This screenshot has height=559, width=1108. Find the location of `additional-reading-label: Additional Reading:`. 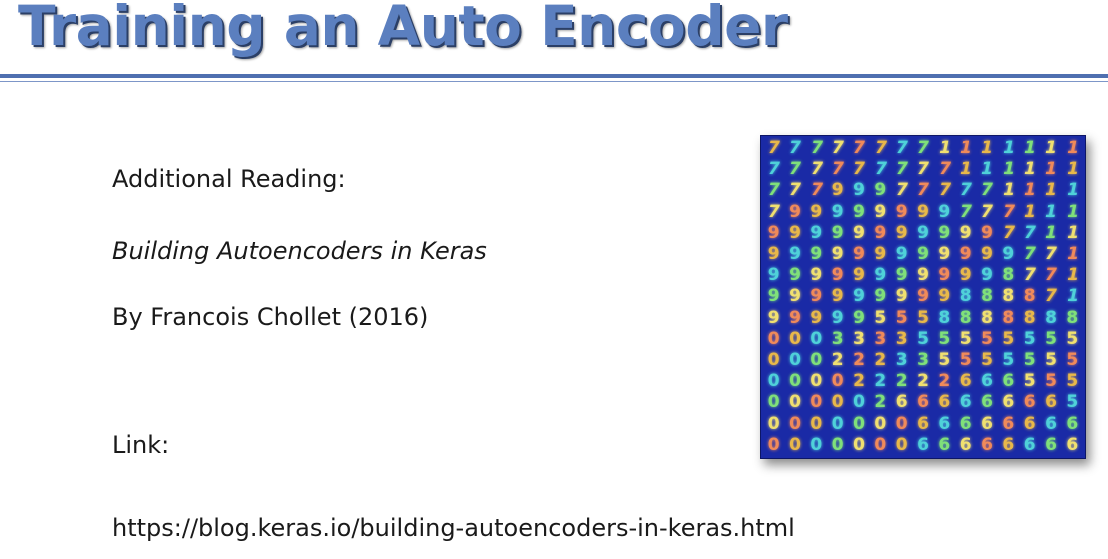

additional-reading-label: Additional Reading: is located at coordinates (229, 179).